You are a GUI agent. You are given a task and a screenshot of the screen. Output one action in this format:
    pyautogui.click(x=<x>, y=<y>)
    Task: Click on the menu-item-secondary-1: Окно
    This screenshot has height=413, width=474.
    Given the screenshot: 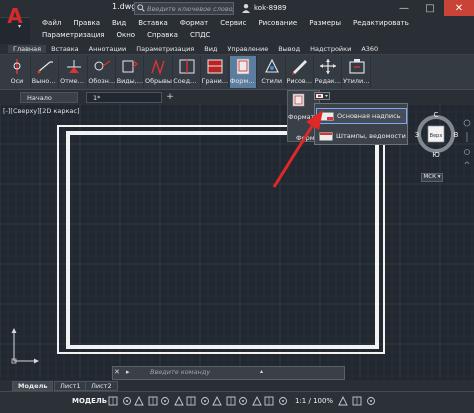 What is the action you would take?
    pyautogui.click(x=125, y=35)
    